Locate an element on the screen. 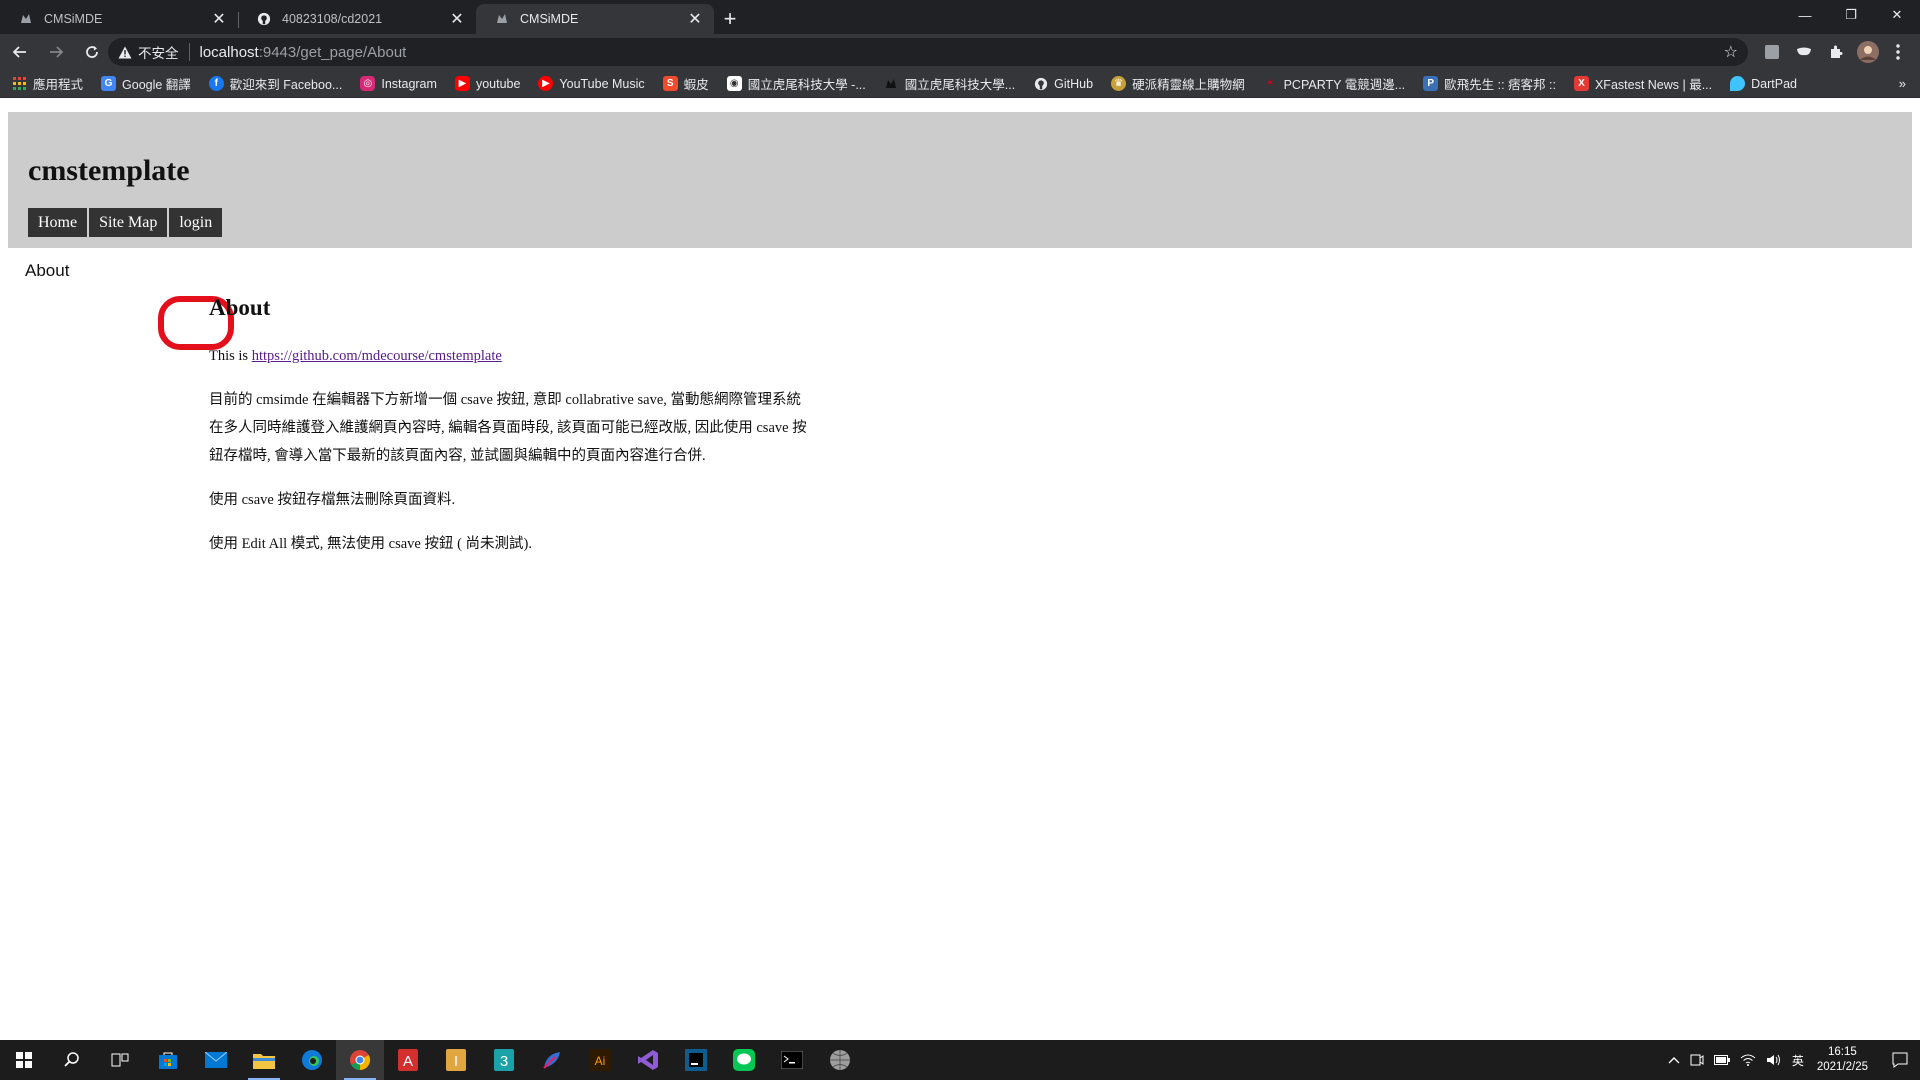  file-explorer-icon is located at coordinates (264, 1060).